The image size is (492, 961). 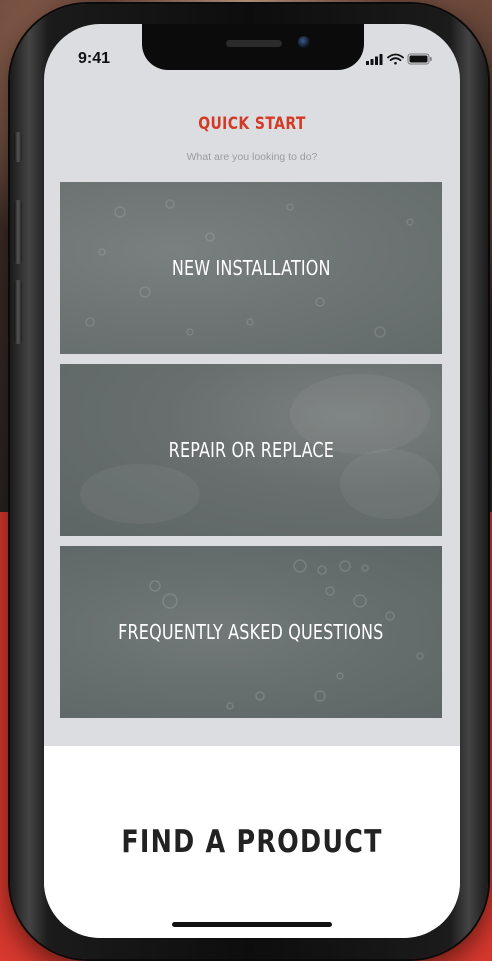 I want to click on option-label: FREQUENTLY ASKED QUESTIONS, so click(x=251, y=632).